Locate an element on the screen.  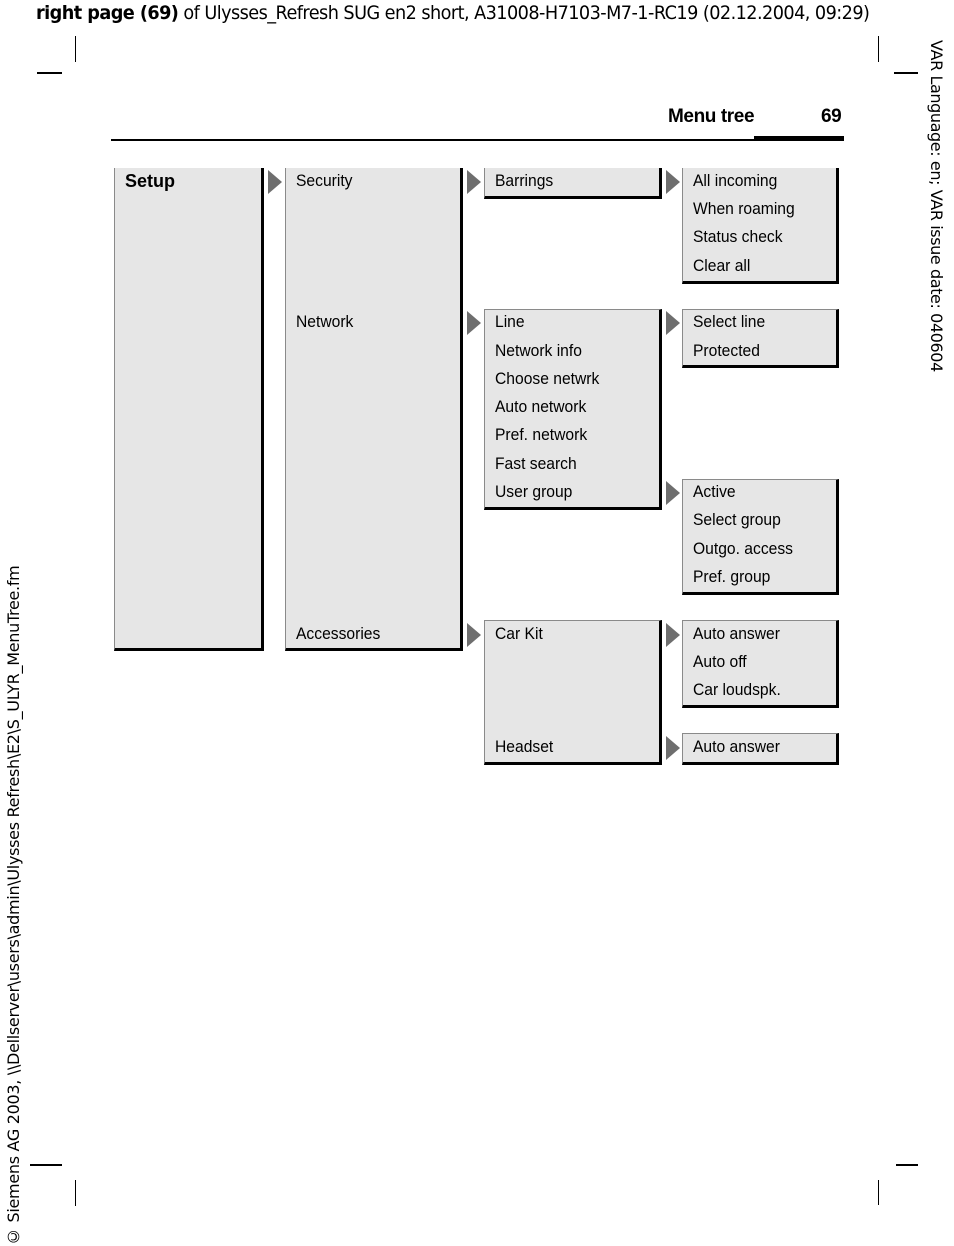
menu-item-barrings: Barrings is located at coordinates (524, 181).